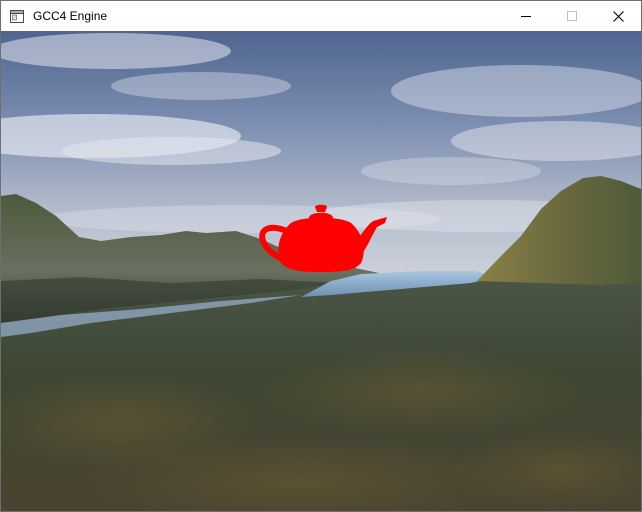 This screenshot has width=642, height=512. I want to click on maximize-button, so click(572, 16).